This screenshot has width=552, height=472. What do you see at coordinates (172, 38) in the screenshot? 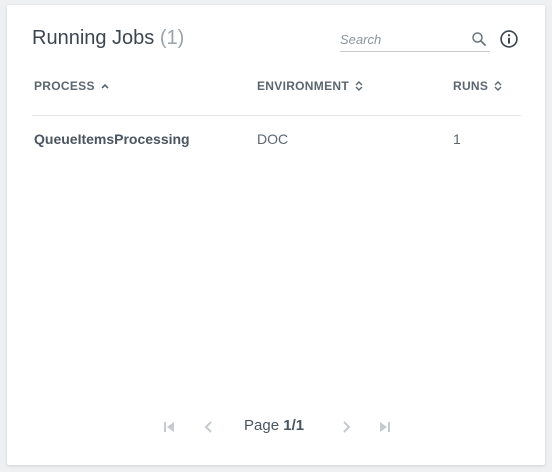
I see `job-count: (1)` at bounding box center [172, 38].